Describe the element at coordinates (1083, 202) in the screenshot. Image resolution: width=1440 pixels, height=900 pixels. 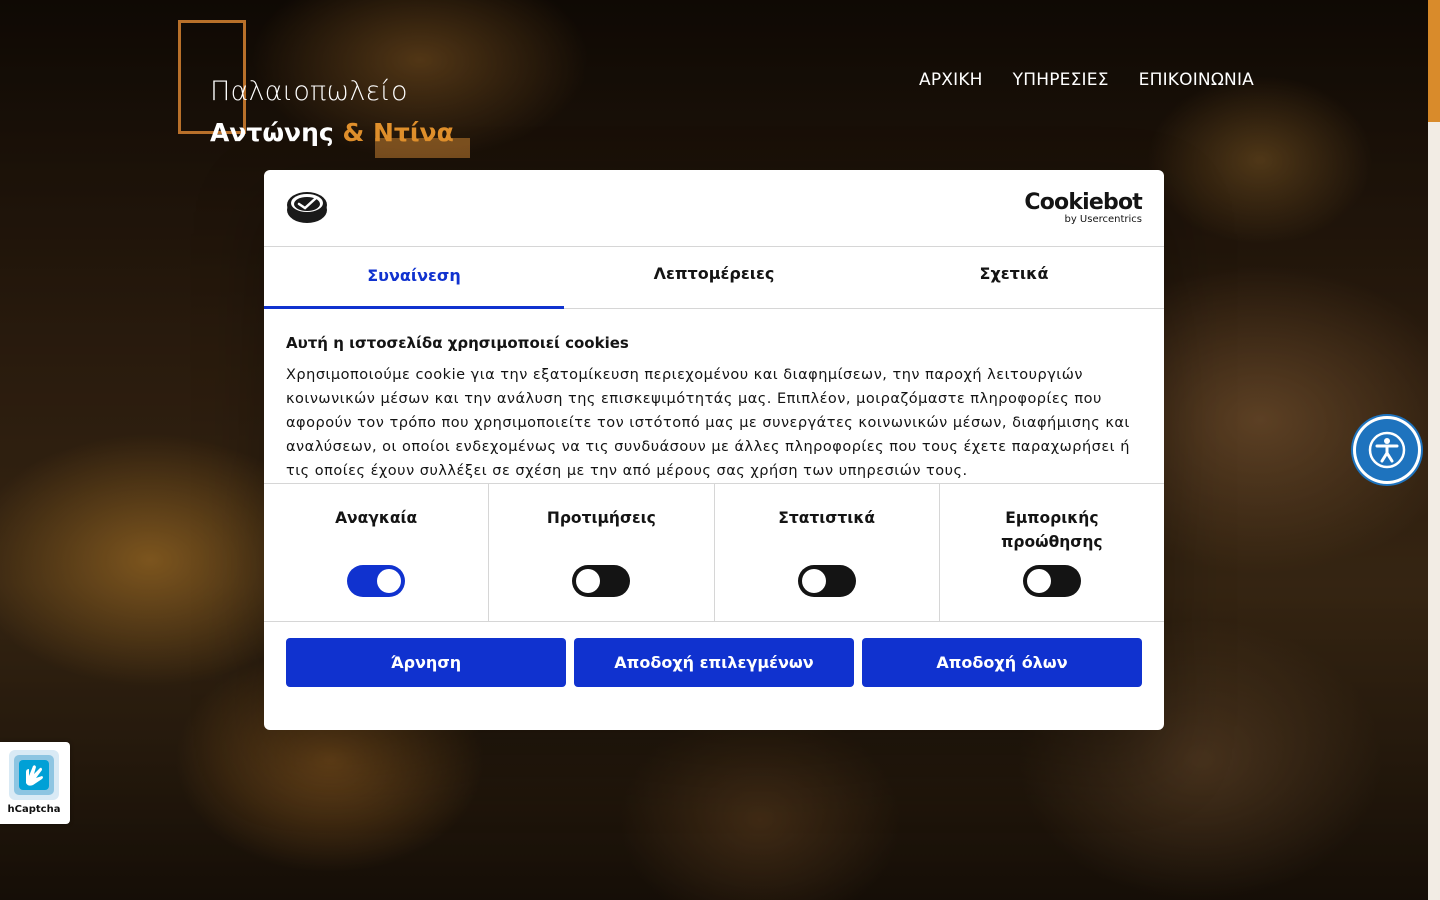
I see `cookiebot-name: Cookiebot` at that location.